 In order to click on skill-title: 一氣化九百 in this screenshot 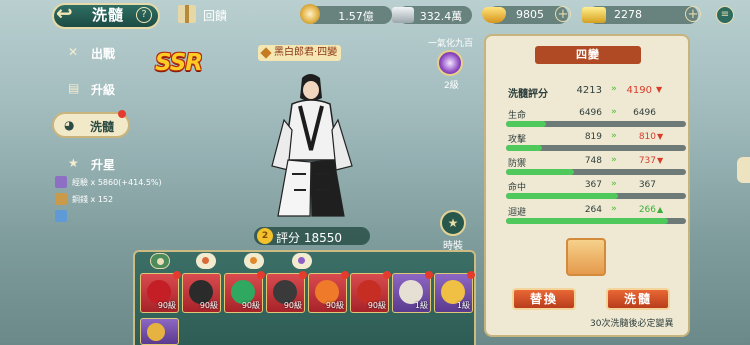, I will do `click(451, 44)`.